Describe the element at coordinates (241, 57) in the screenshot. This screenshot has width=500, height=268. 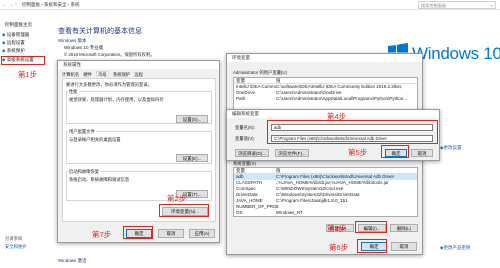
I see `dialog-title: 环境变量` at that location.